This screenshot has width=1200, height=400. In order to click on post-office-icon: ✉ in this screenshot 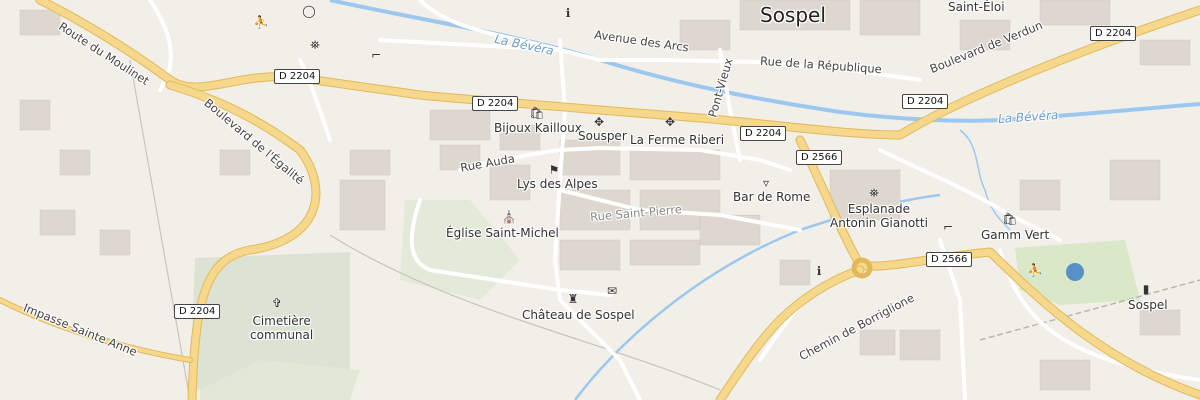, I will do `click(612, 291)`.